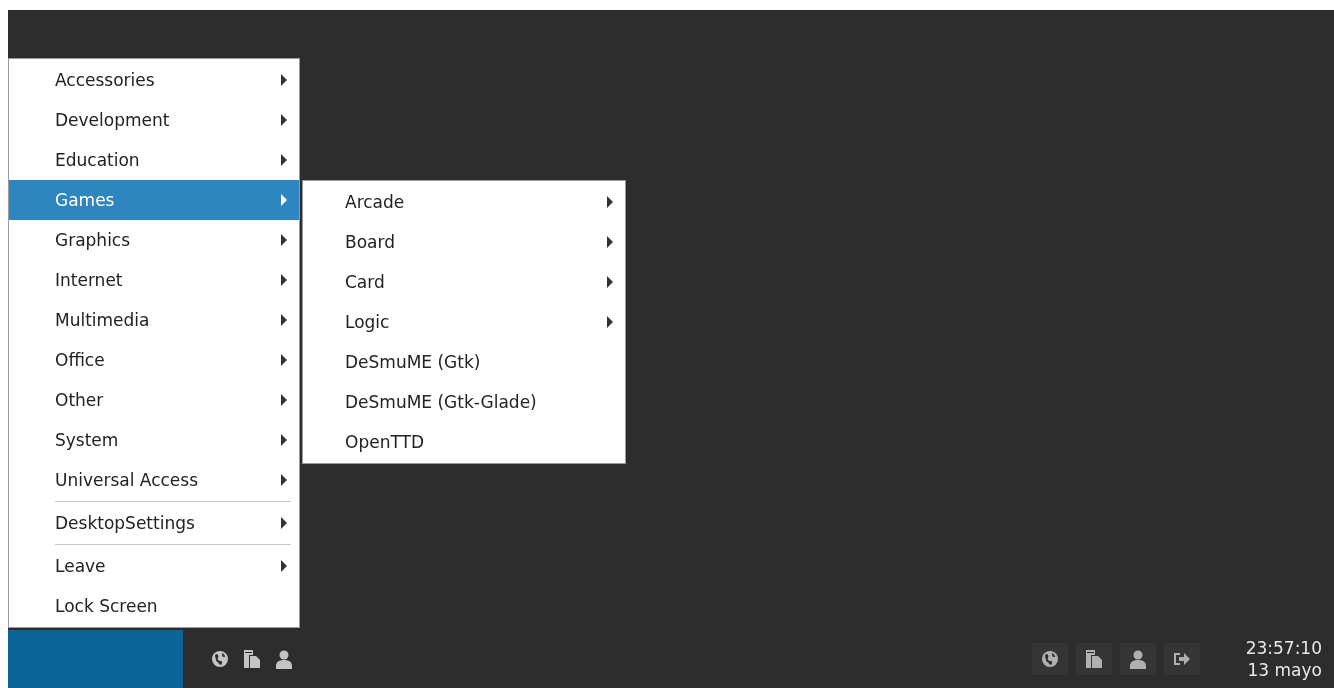  What do you see at coordinates (464, 442) in the screenshot?
I see `menu-item: OpenTTD` at bounding box center [464, 442].